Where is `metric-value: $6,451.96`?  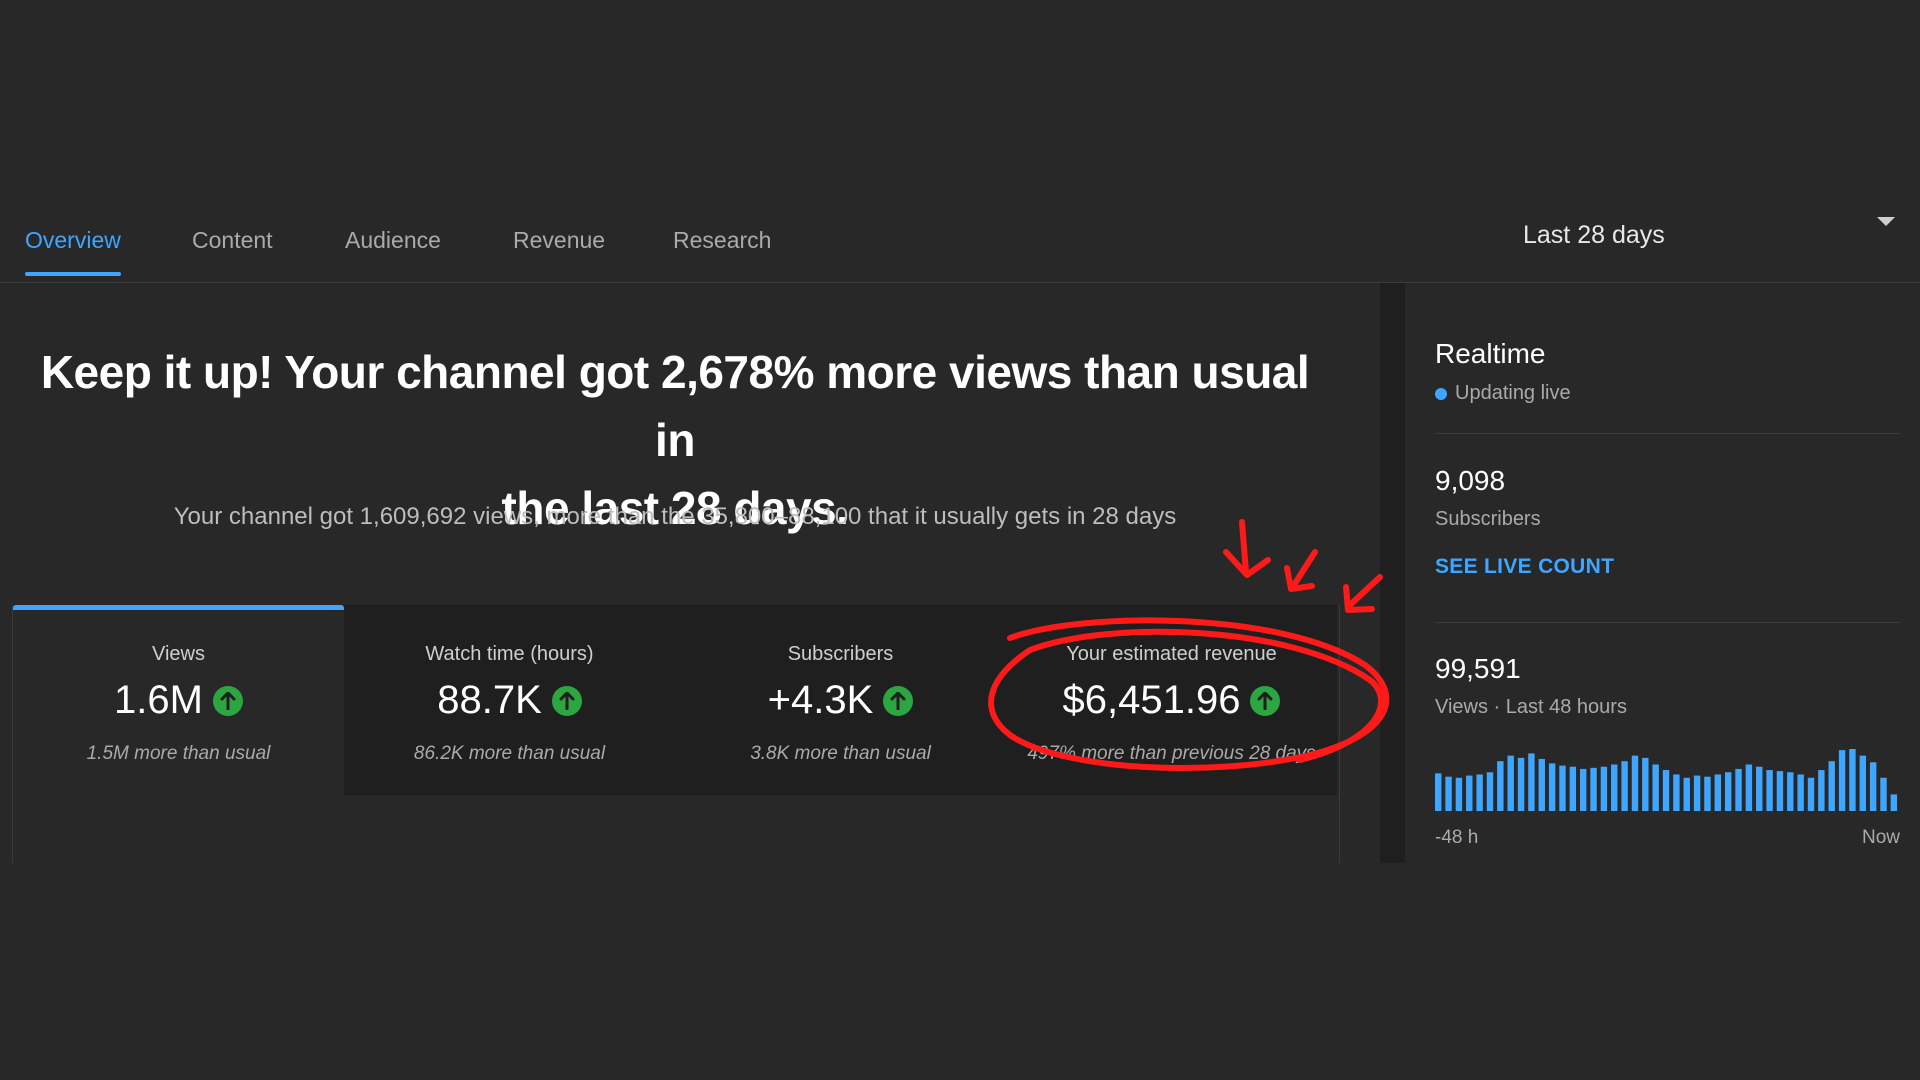
metric-value: $6,451.96 is located at coordinates (1151, 700).